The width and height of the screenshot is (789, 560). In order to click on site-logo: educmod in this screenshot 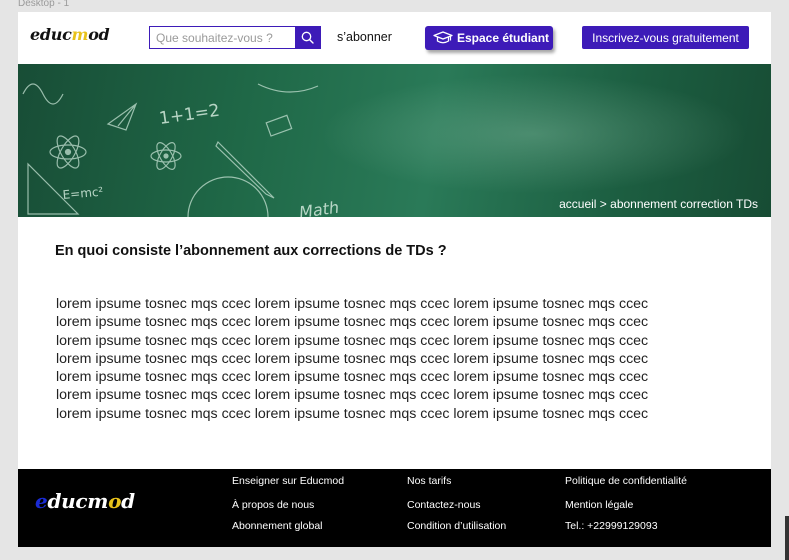, I will do `click(70, 34)`.